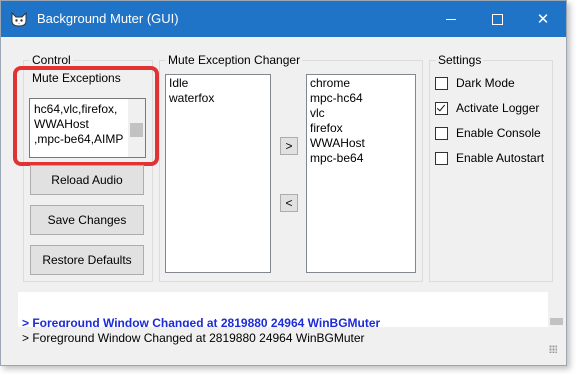 This screenshot has width=582, height=374. What do you see at coordinates (218, 83) in the screenshot?
I see `list-item: Idle` at bounding box center [218, 83].